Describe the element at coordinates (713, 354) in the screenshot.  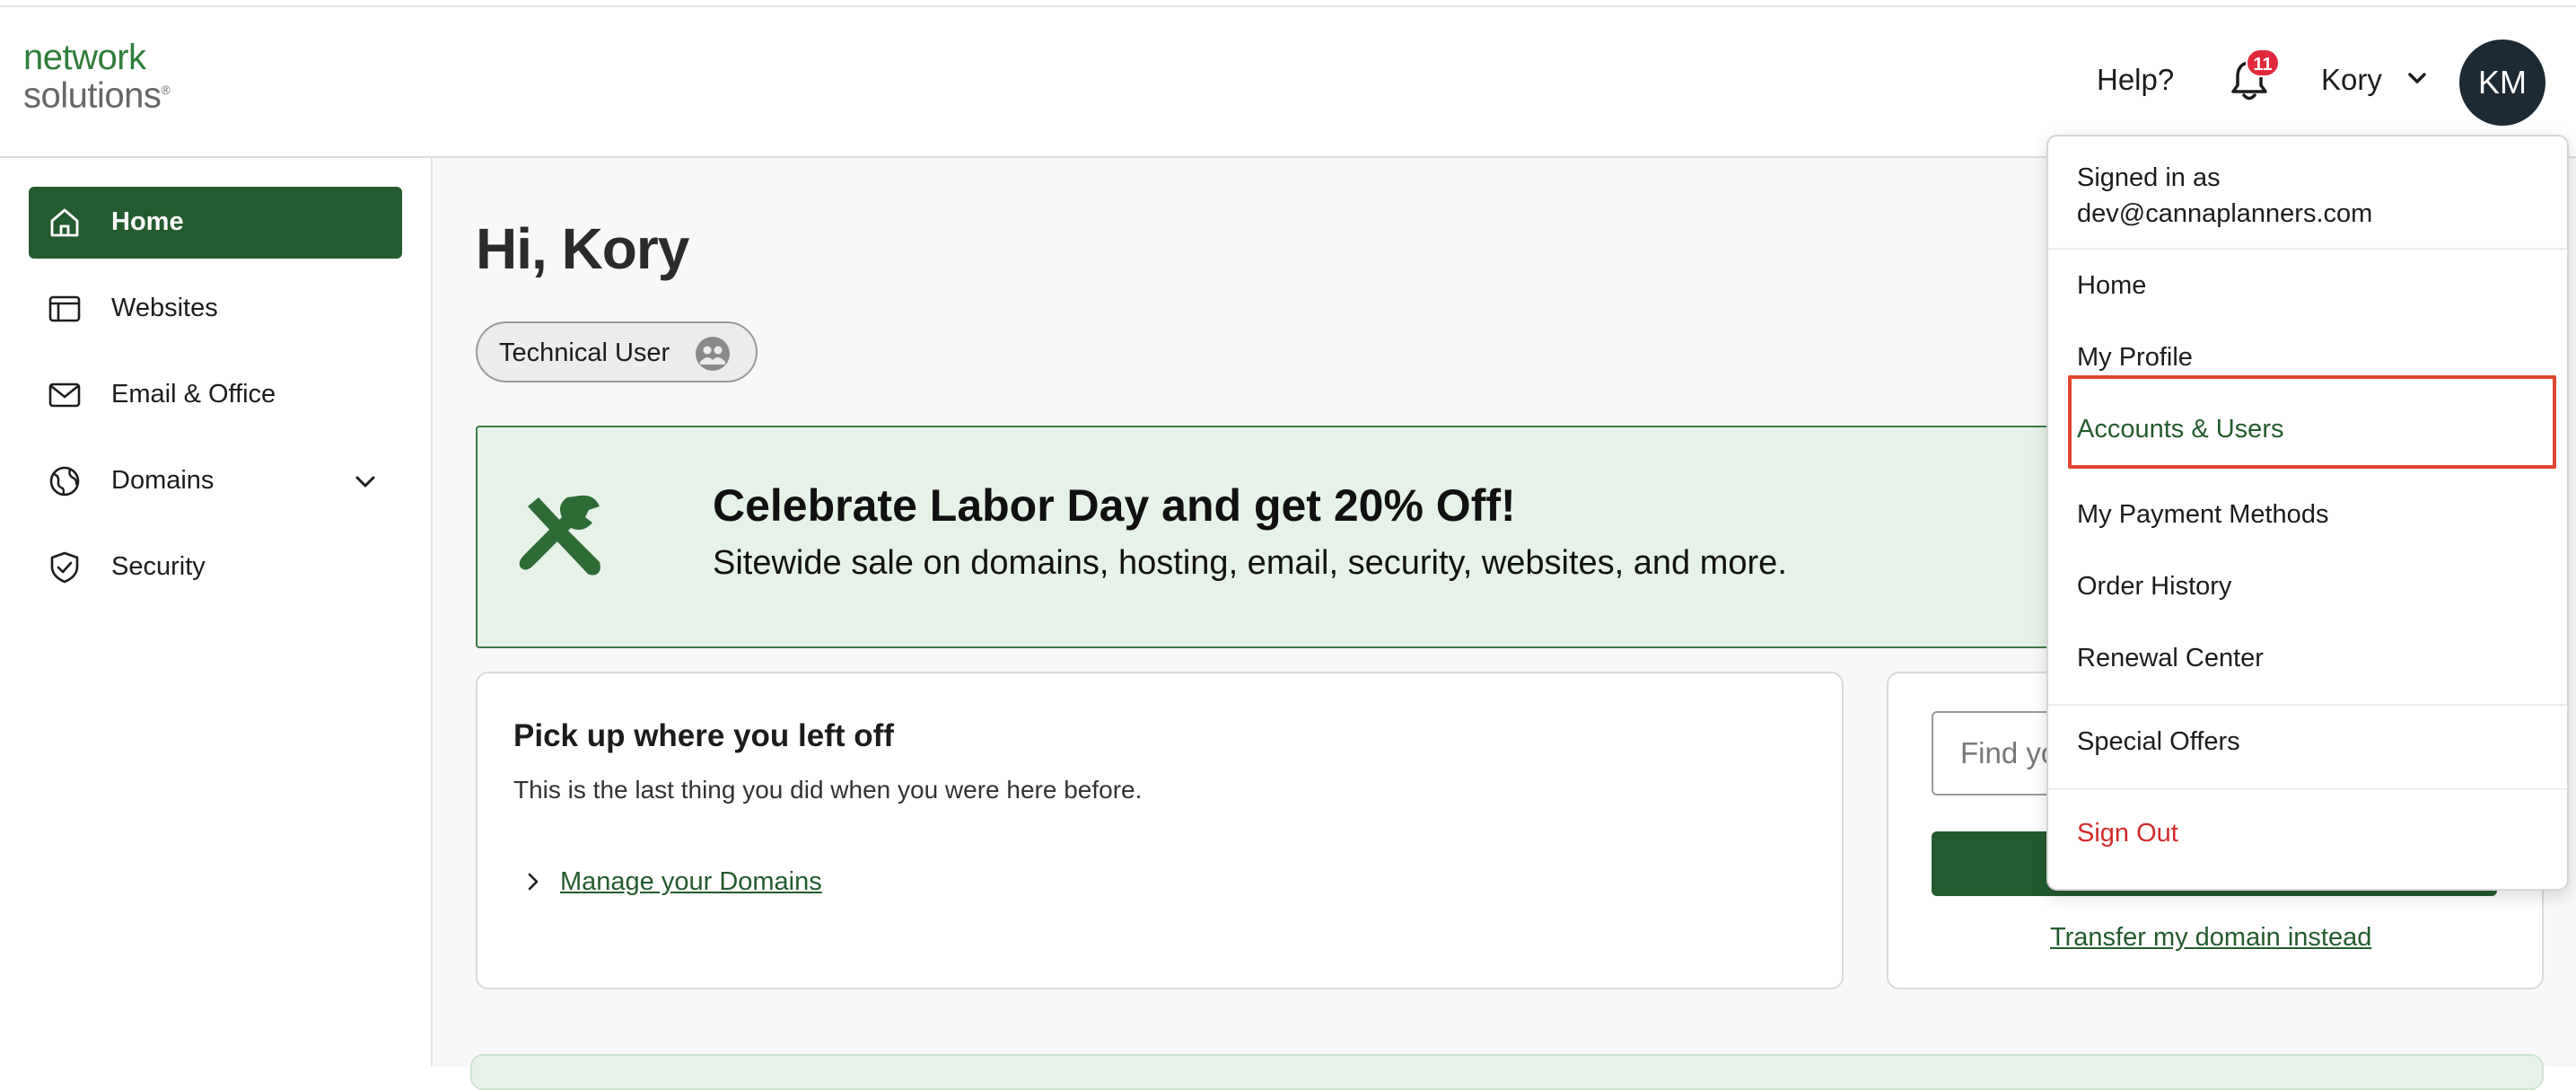
I see `users-icon` at that location.